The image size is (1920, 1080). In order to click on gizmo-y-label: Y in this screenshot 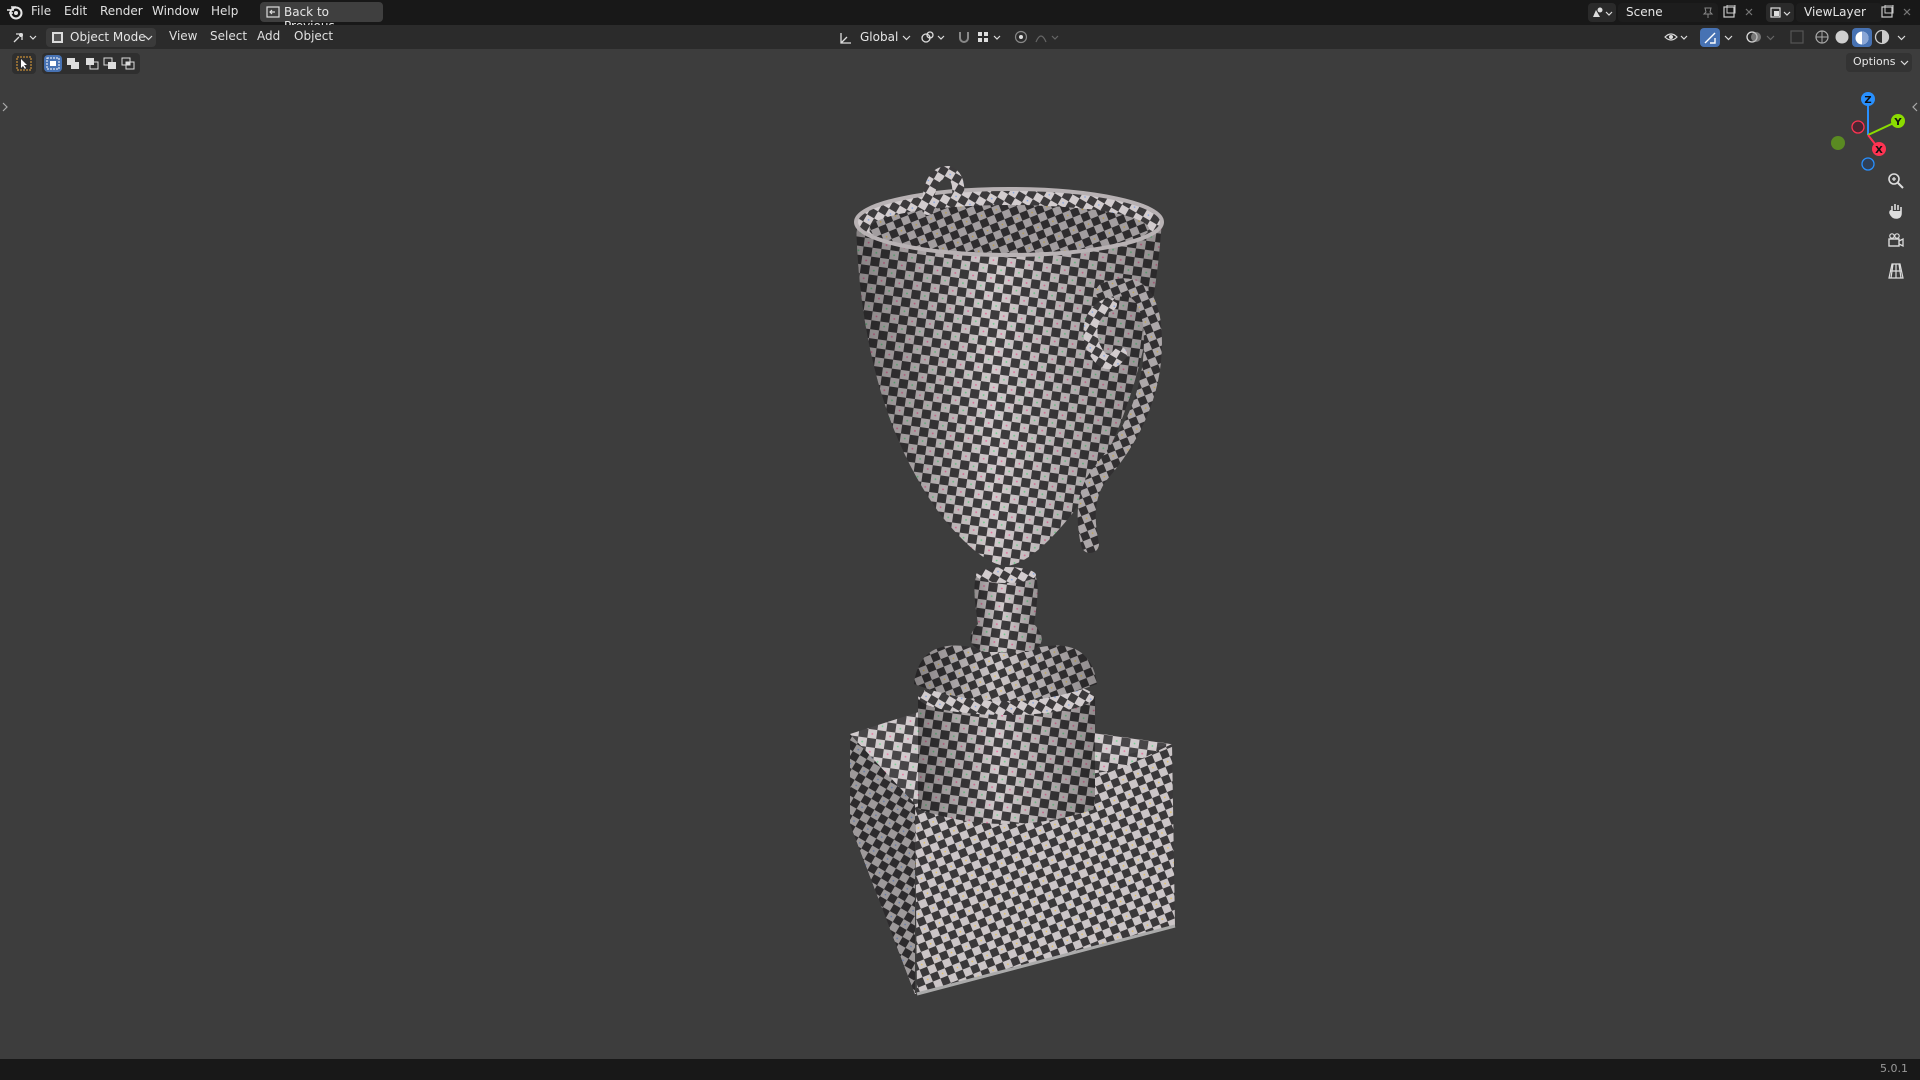, I will do `click(1897, 122)`.